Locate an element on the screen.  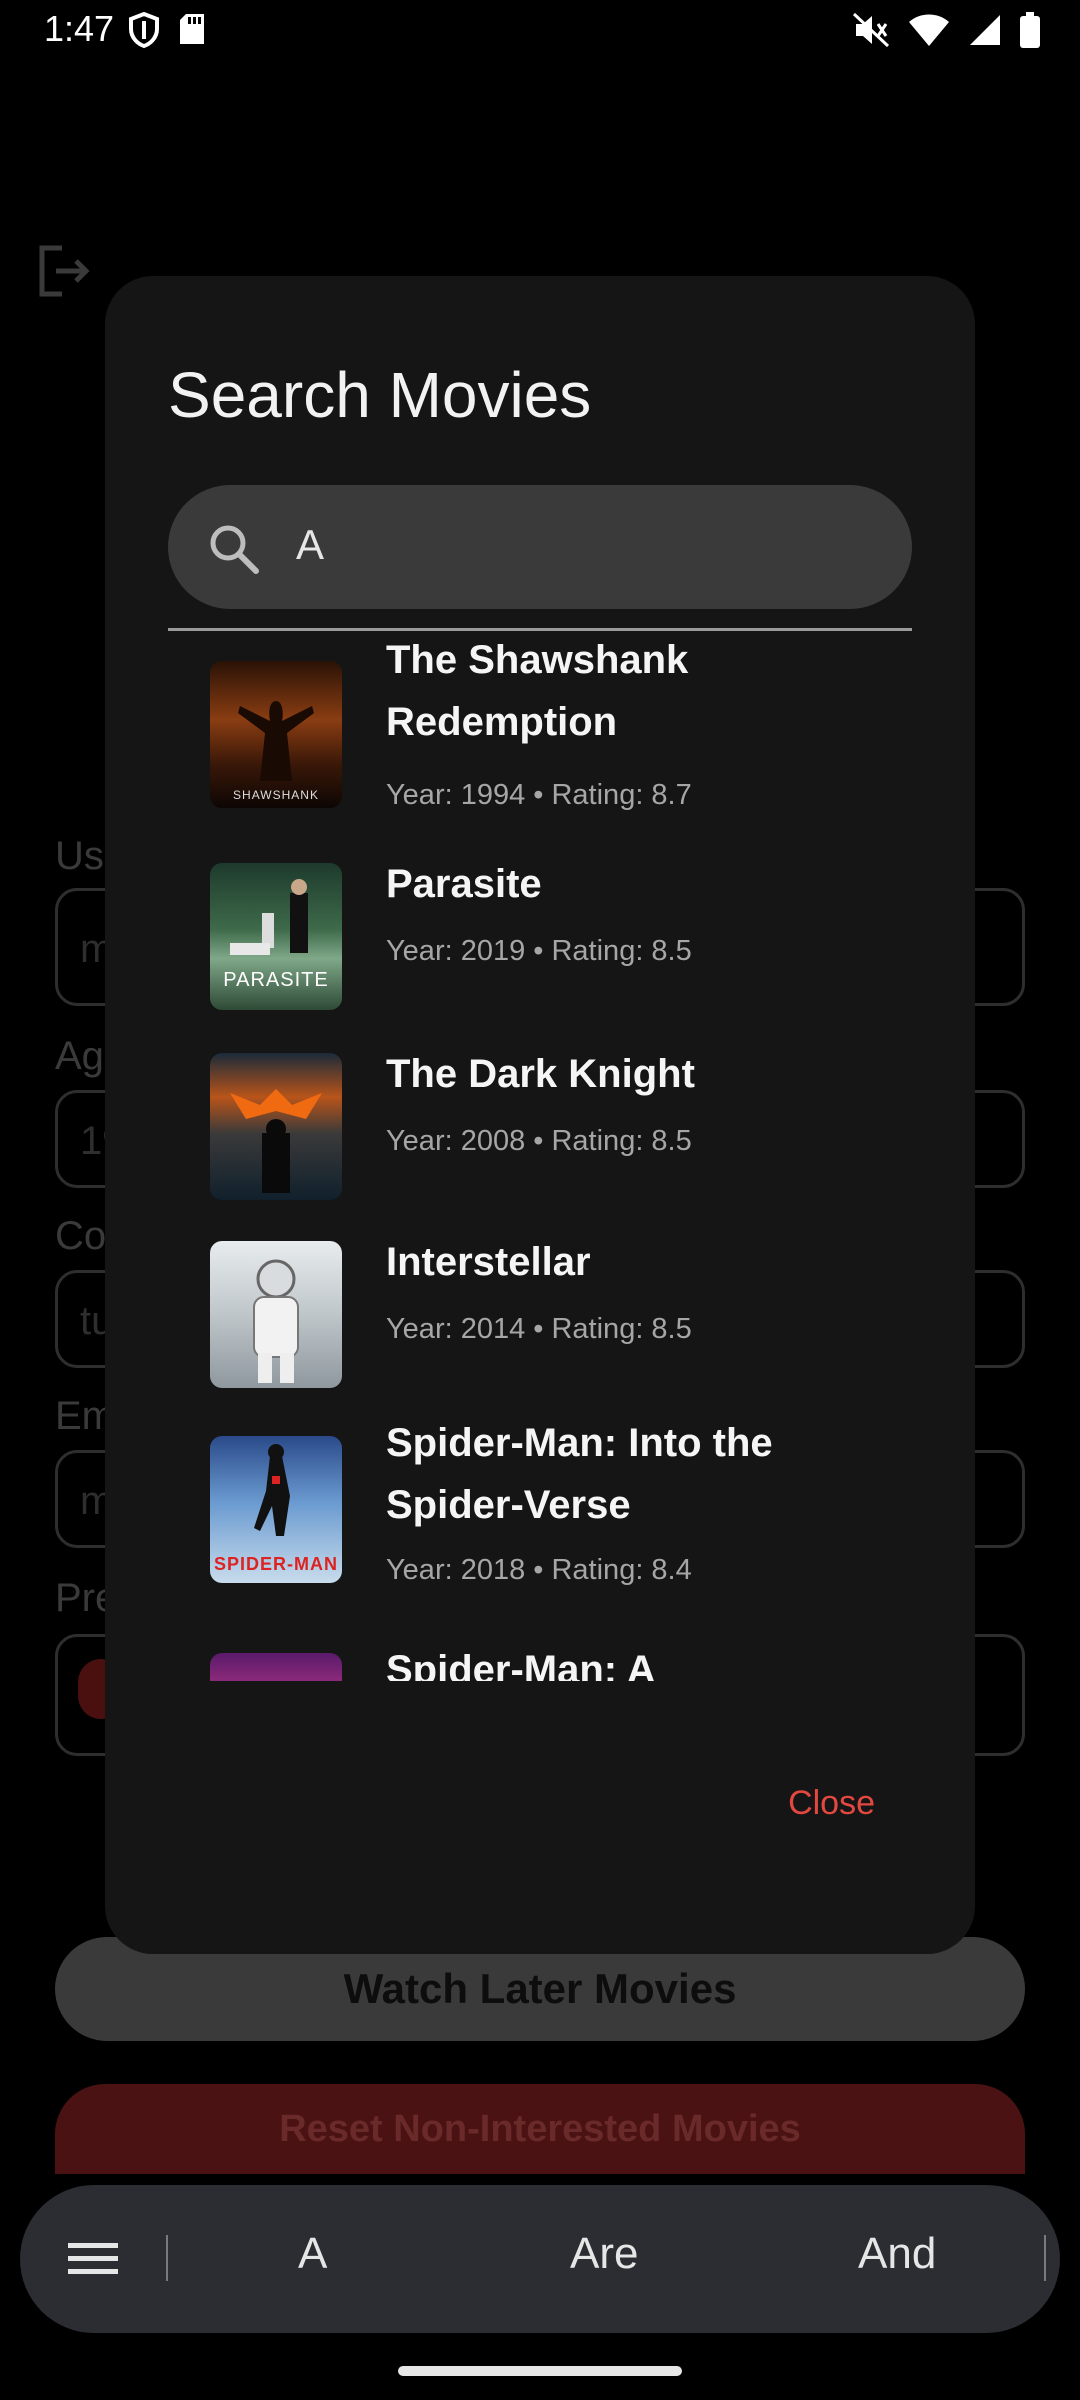
signal-icon is located at coordinates (985, 30).